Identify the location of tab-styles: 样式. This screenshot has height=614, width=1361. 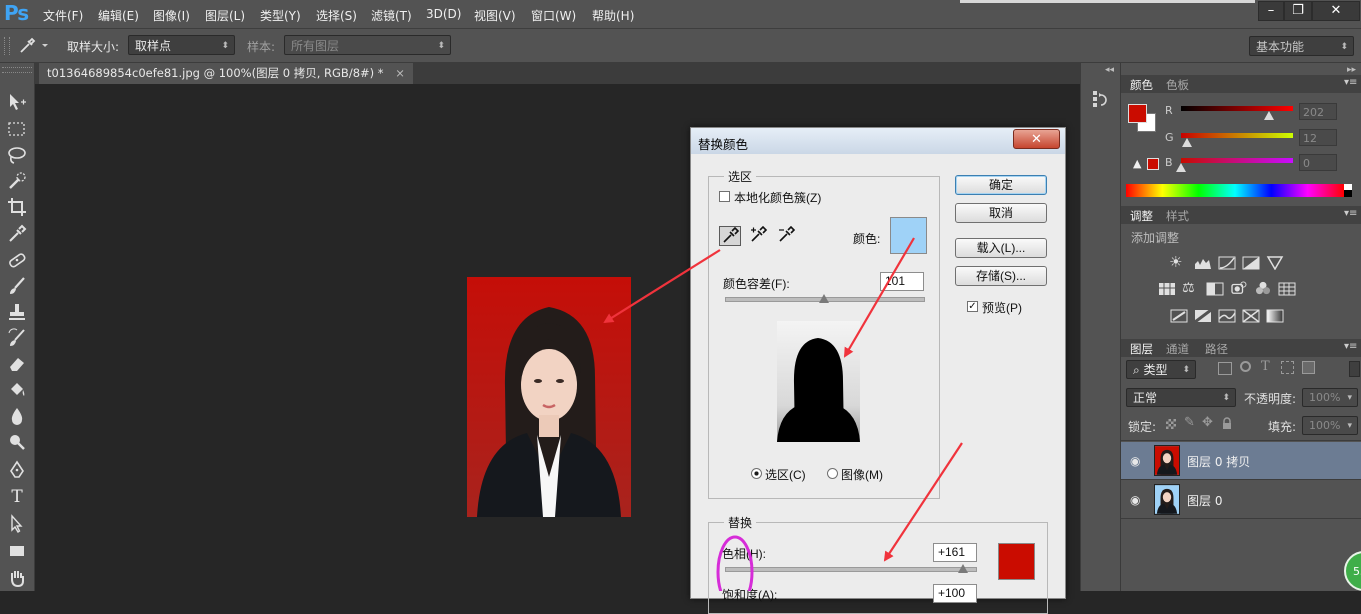
(1177, 216).